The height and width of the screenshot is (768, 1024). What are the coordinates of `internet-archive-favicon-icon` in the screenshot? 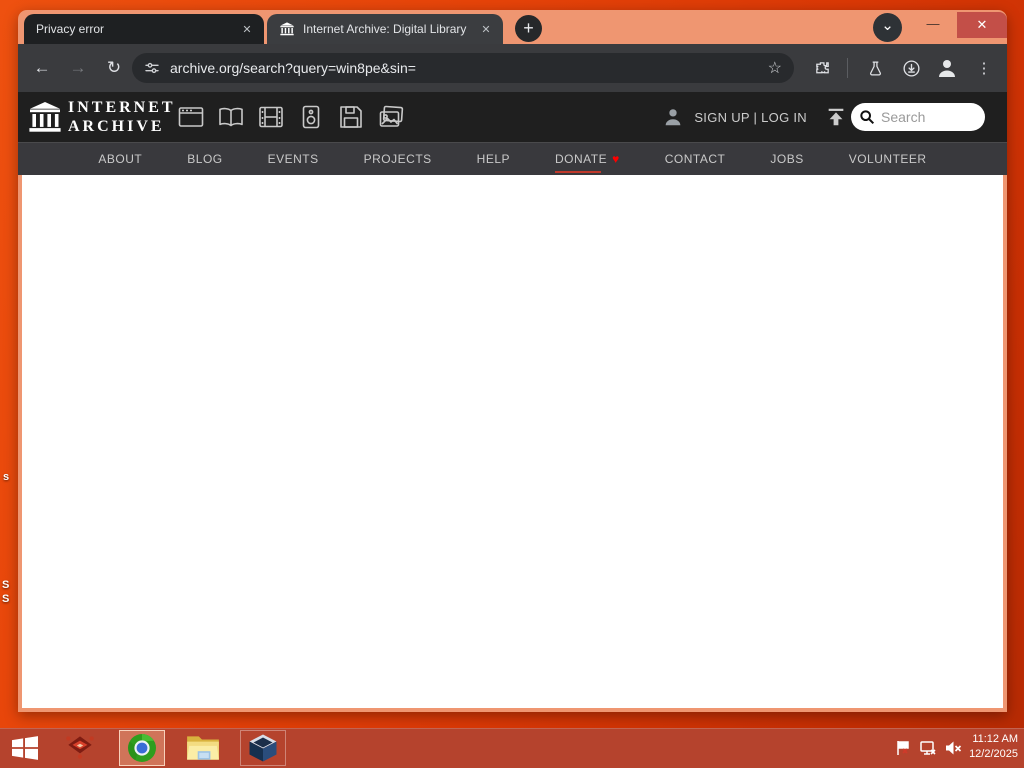 It's located at (287, 29).